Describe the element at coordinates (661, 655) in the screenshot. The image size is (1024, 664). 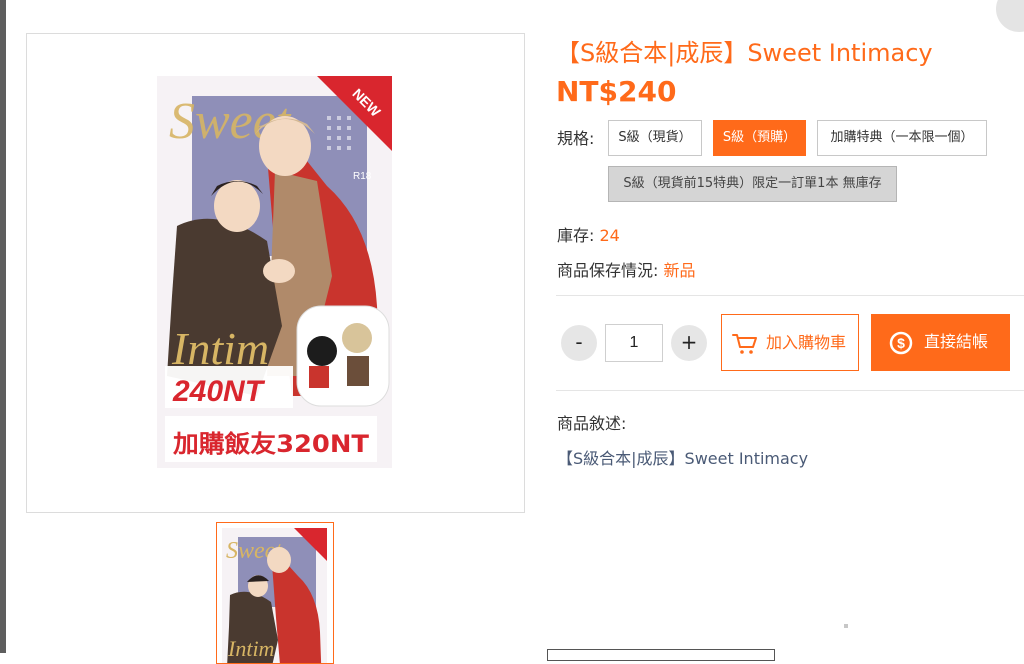
I see `bottom-panel` at that location.